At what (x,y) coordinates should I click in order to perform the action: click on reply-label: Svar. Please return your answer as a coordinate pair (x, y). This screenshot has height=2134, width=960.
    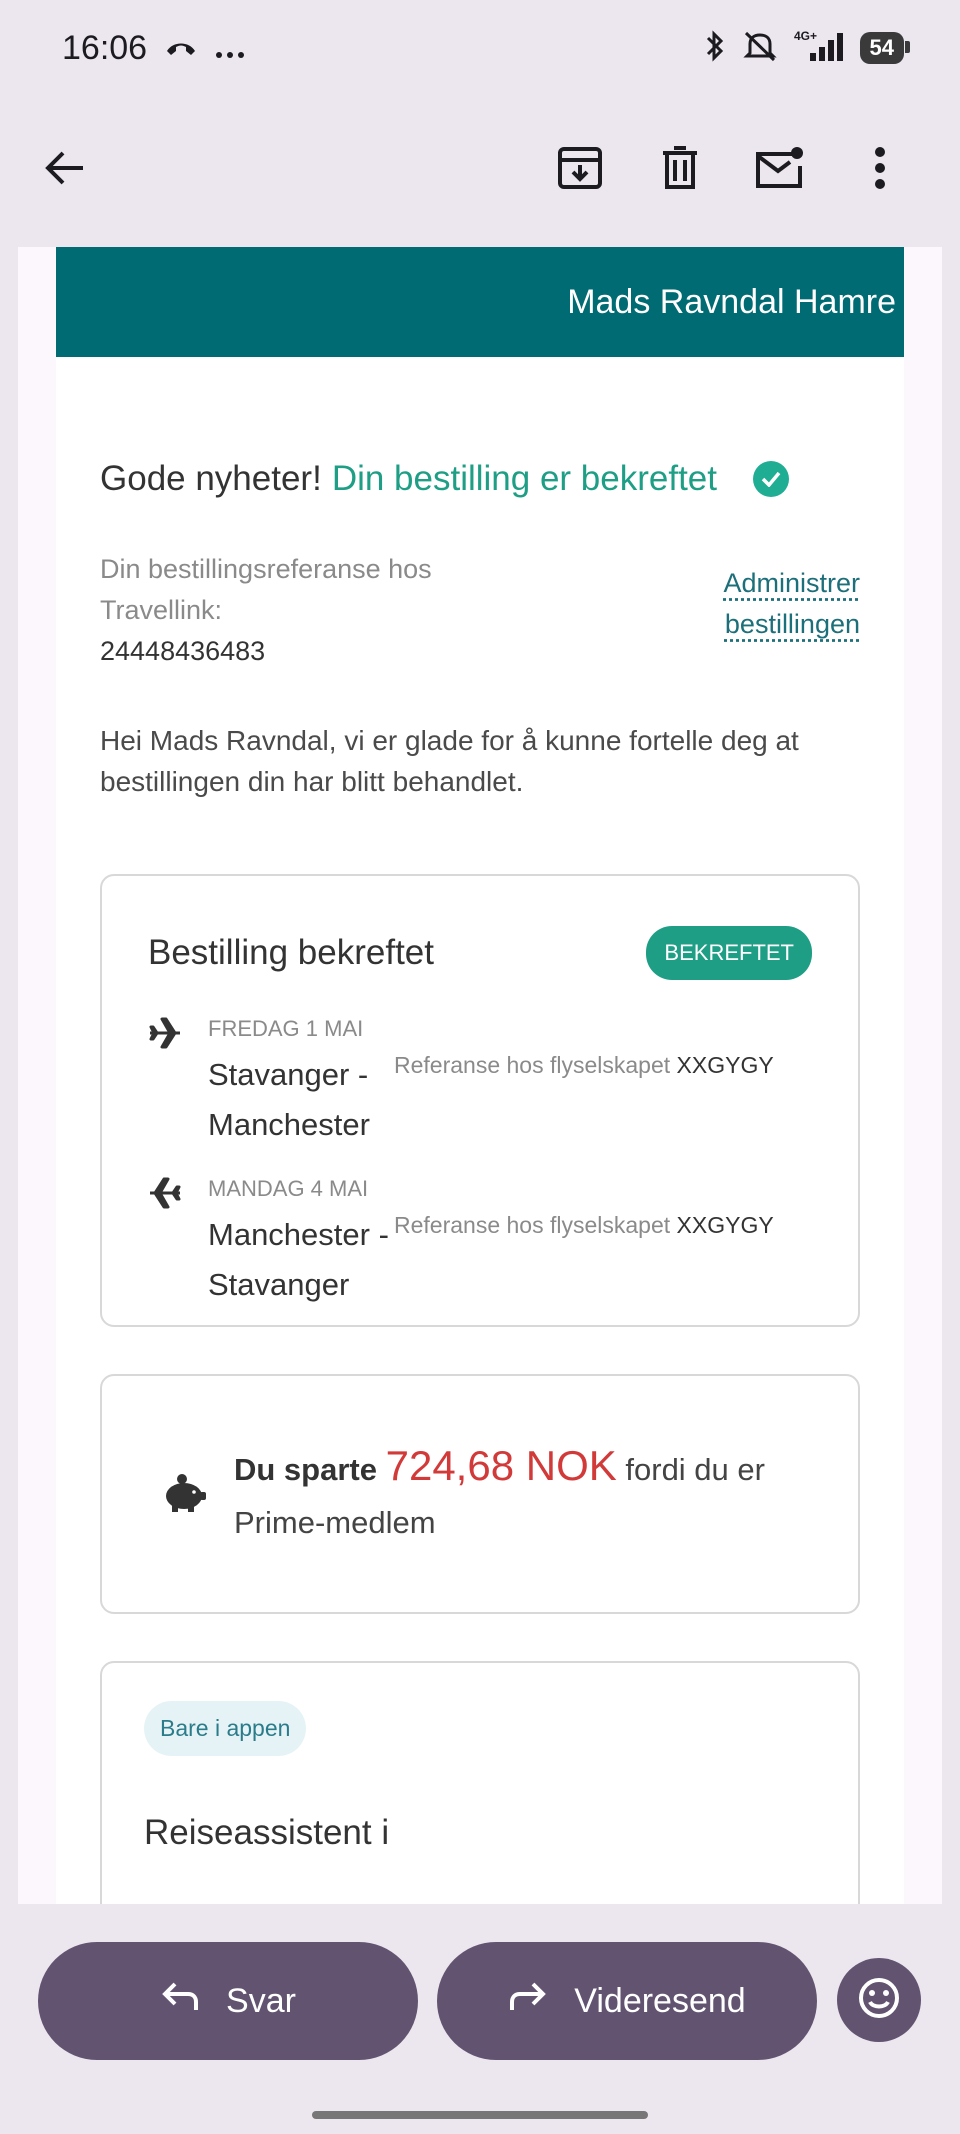
    Looking at the image, I should click on (261, 2000).